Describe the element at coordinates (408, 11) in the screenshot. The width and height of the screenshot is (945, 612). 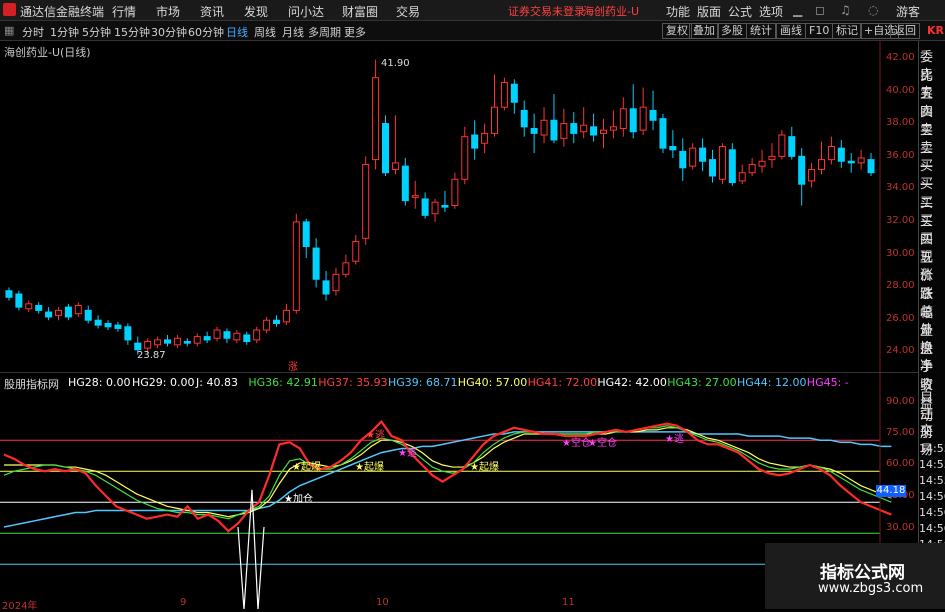
I see `menu-jiaoyi: 交易` at that location.